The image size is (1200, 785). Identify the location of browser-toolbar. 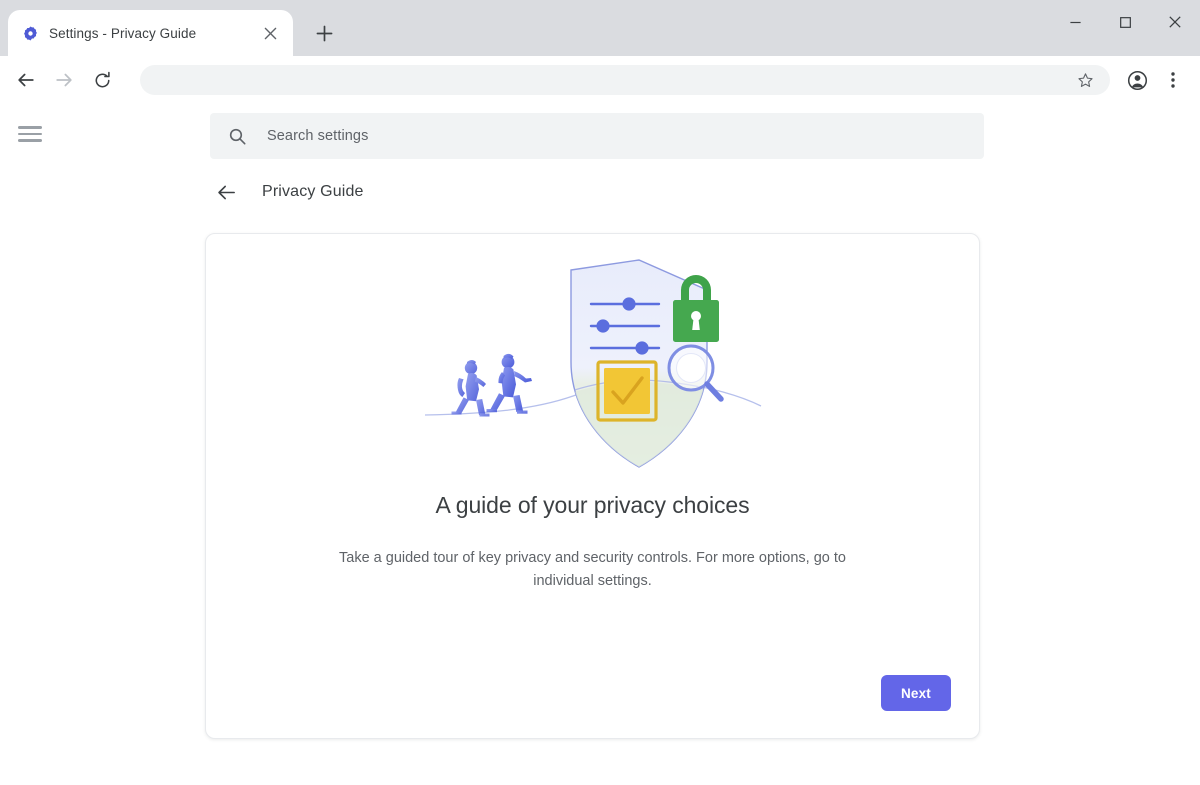
(600, 80).